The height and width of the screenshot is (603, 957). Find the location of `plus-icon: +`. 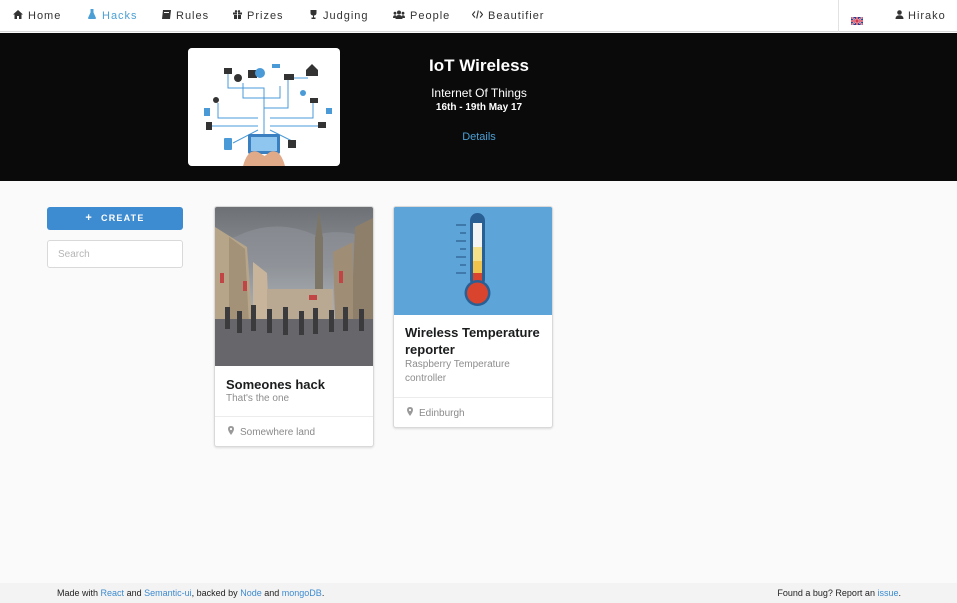

plus-icon: + is located at coordinates (89, 218).